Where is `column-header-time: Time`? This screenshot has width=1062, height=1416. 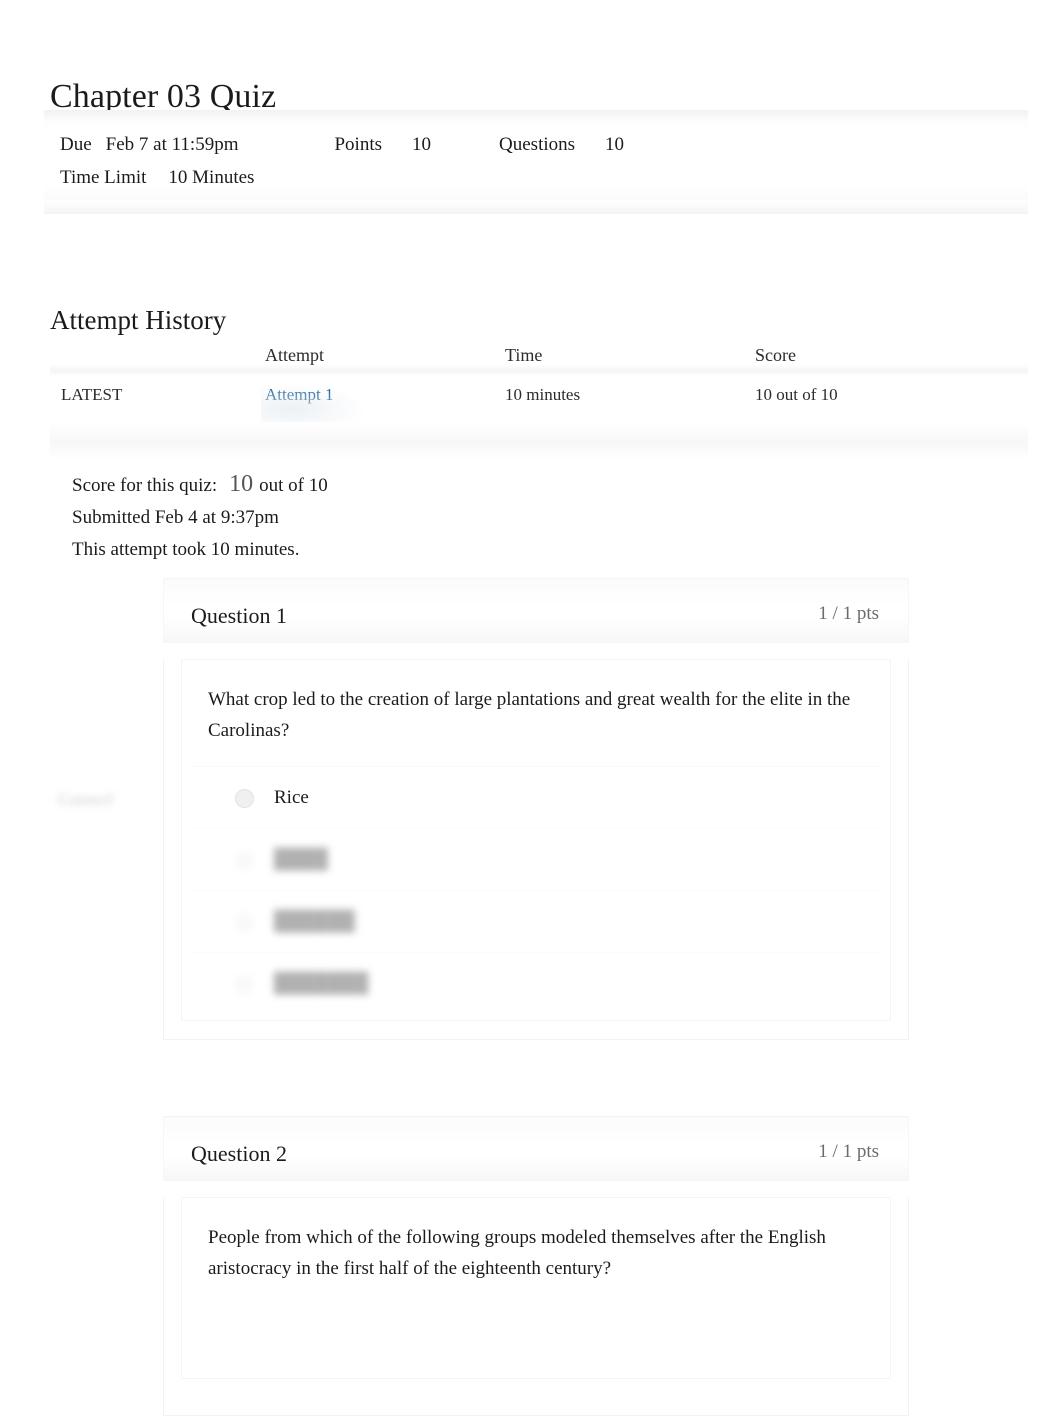
column-header-time: Time is located at coordinates (524, 355).